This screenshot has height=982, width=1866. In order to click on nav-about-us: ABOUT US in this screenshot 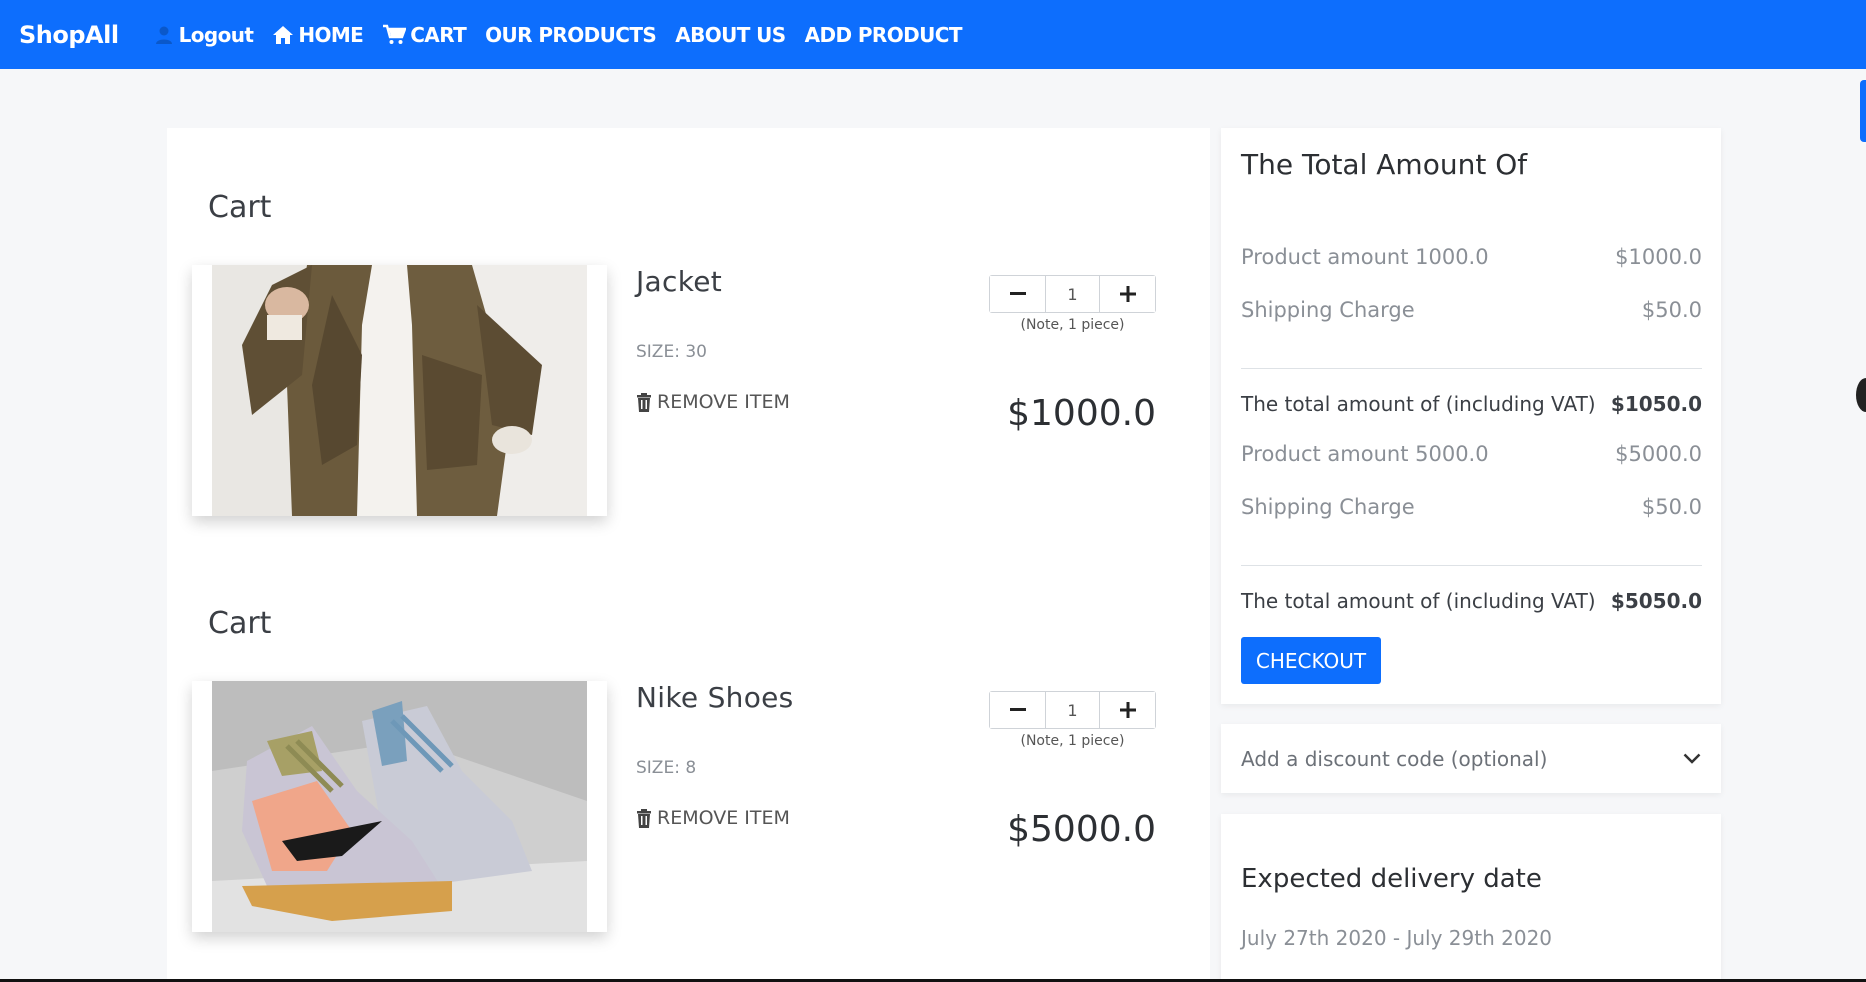, I will do `click(730, 35)`.